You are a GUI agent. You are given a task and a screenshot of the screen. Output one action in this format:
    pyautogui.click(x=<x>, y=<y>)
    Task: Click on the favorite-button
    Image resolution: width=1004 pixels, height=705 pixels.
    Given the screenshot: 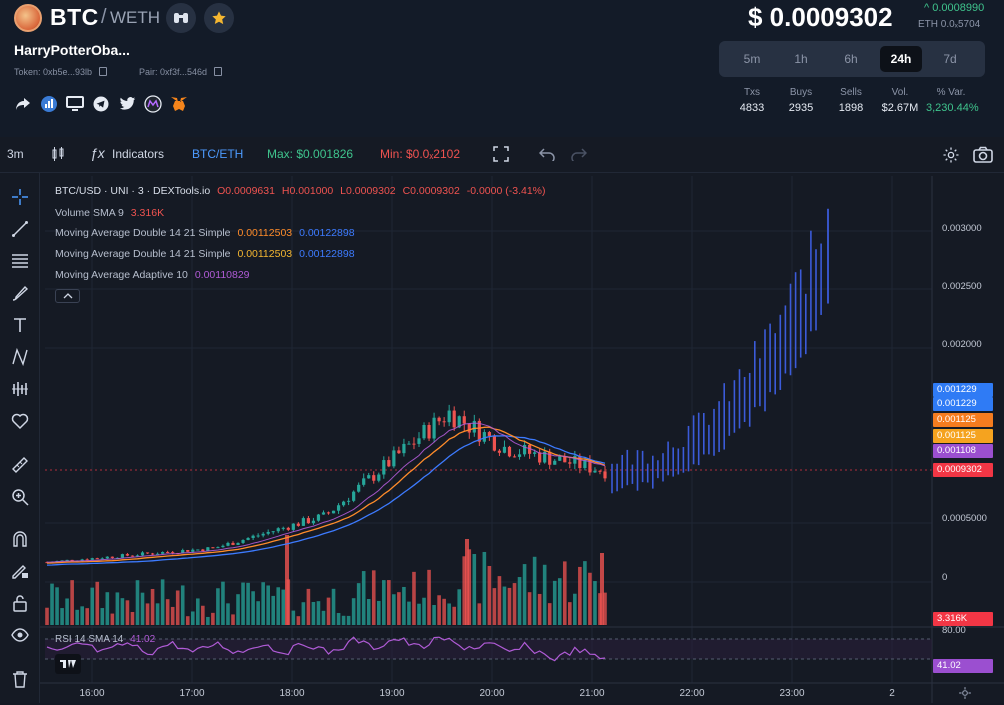 What is the action you would take?
    pyautogui.click(x=219, y=18)
    